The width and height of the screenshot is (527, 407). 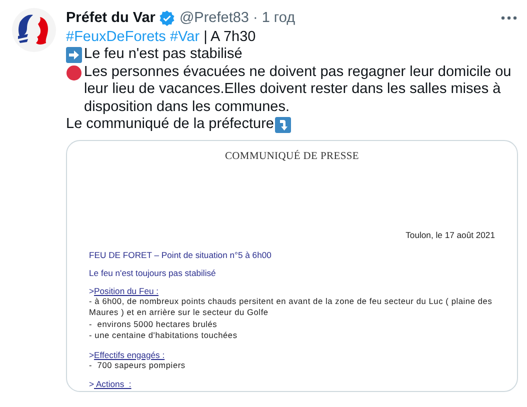 What do you see at coordinates (127, 355) in the screenshot?
I see `section-heading: >Effectifs engagés :` at bounding box center [127, 355].